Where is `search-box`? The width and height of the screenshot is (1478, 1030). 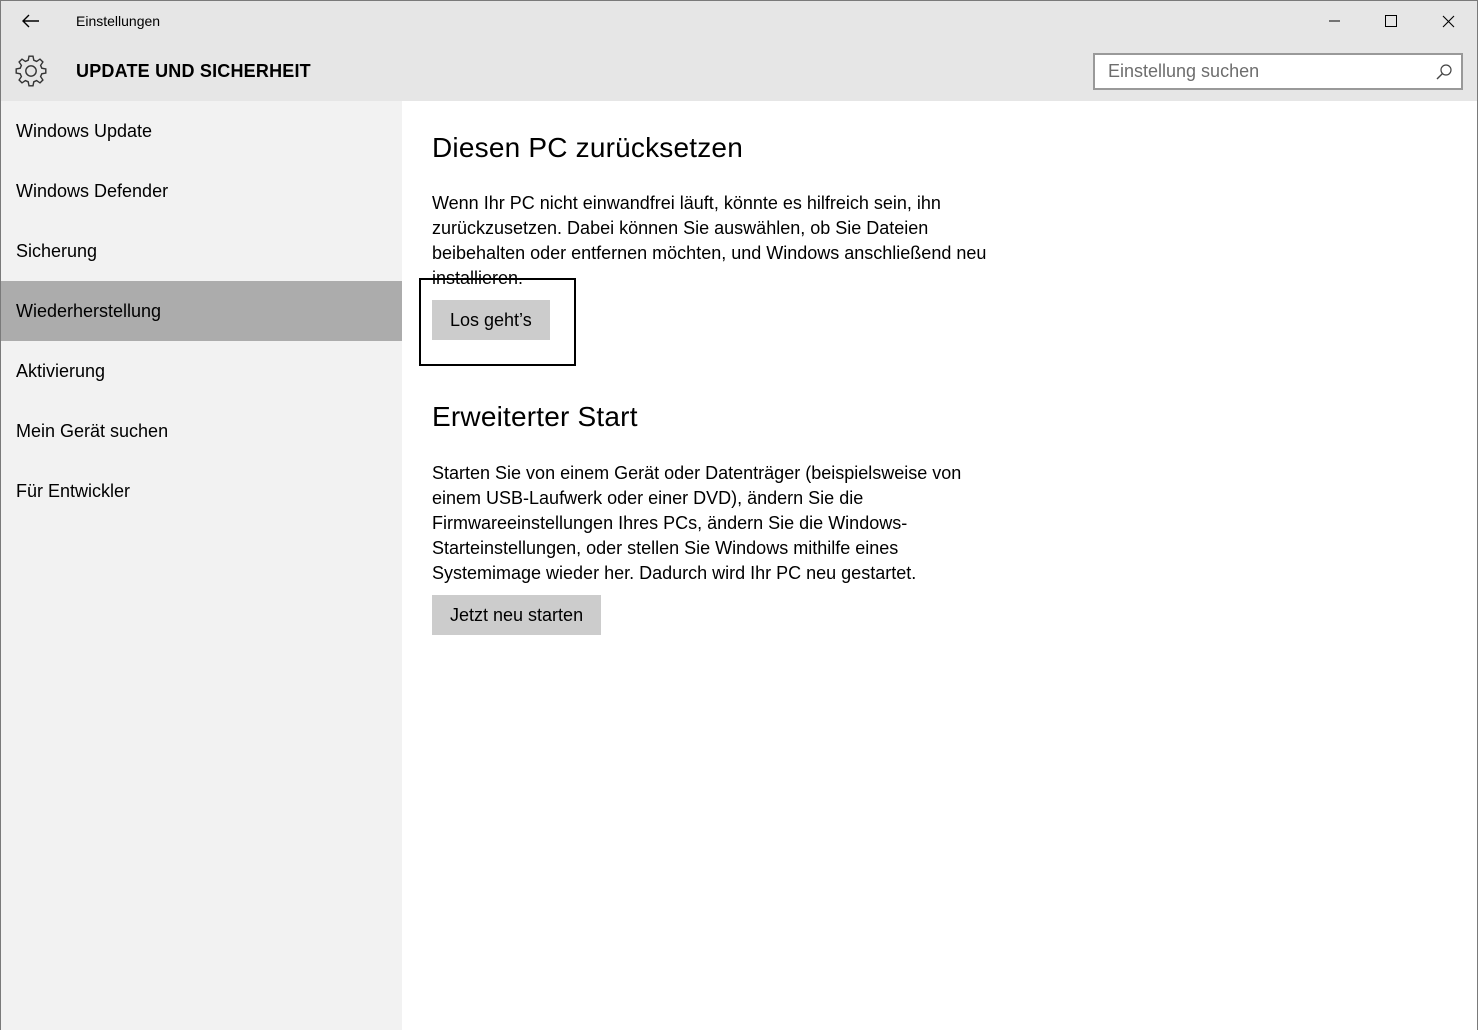 search-box is located at coordinates (1278, 71).